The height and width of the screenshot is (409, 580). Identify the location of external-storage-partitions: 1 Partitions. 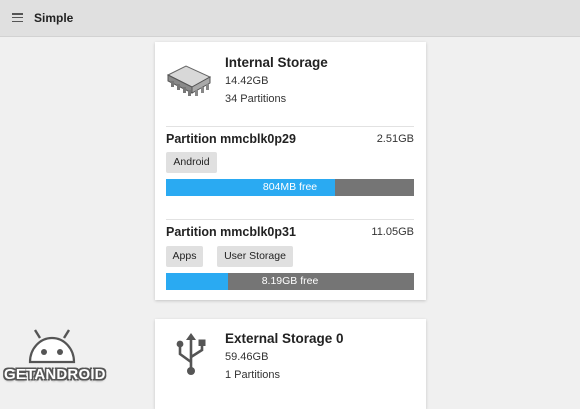
(253, 375).